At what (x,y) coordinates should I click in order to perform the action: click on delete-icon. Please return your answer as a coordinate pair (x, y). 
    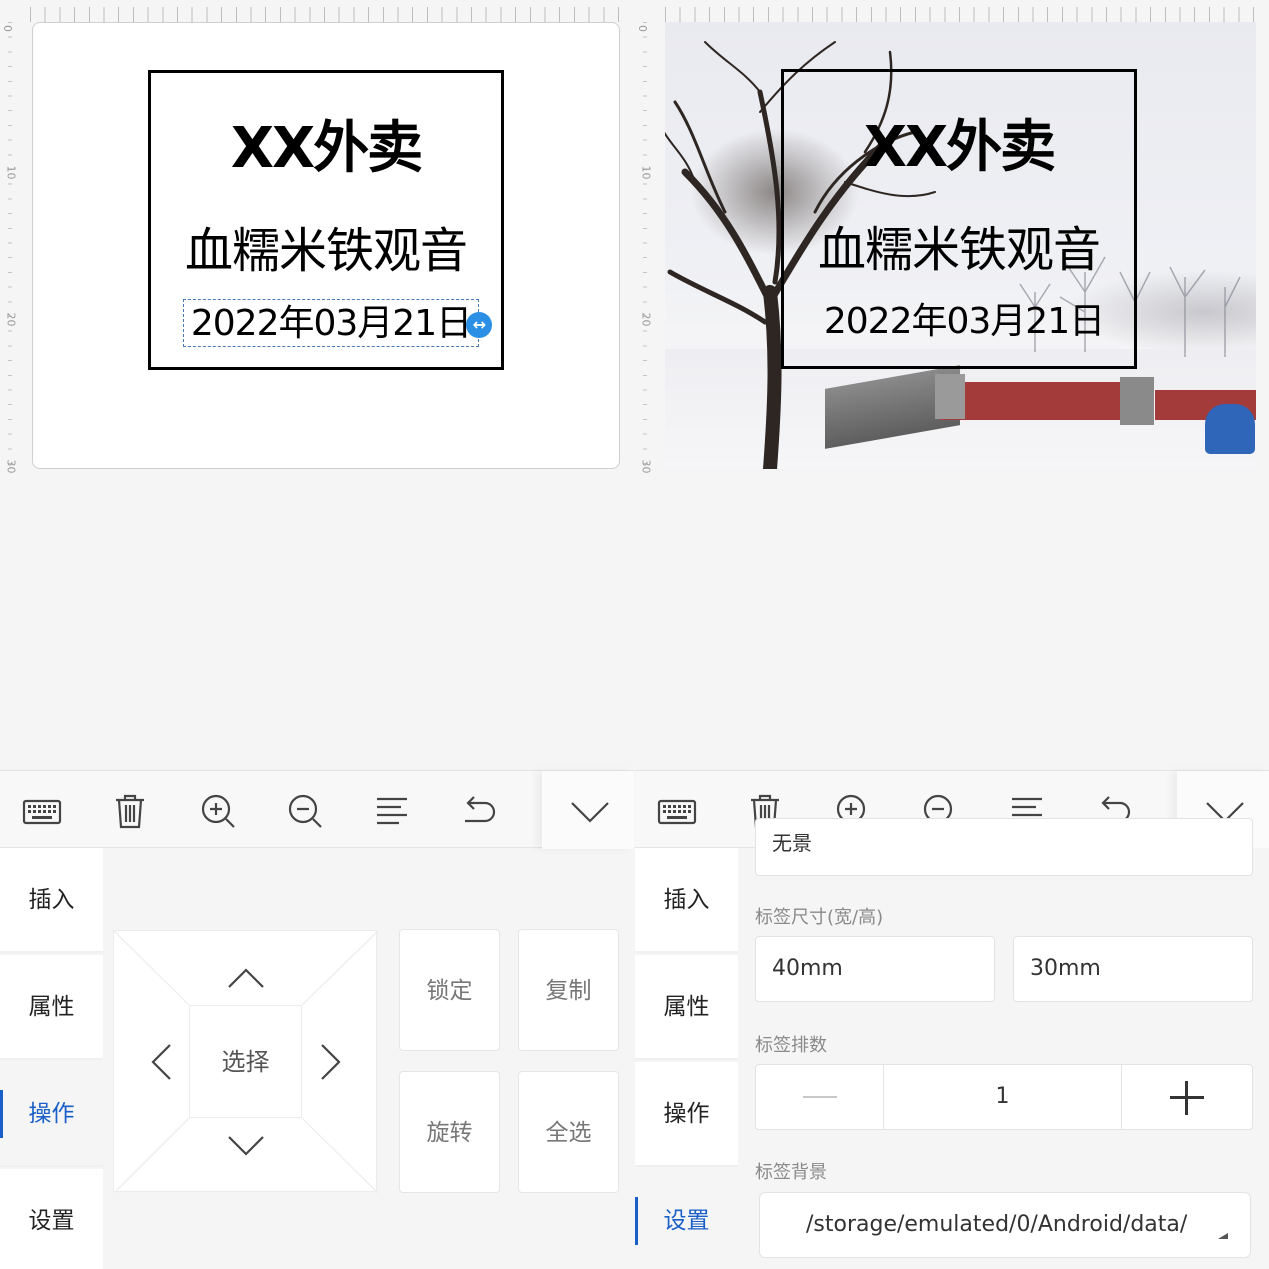
    Looking at the image, I should click on (130, 811).